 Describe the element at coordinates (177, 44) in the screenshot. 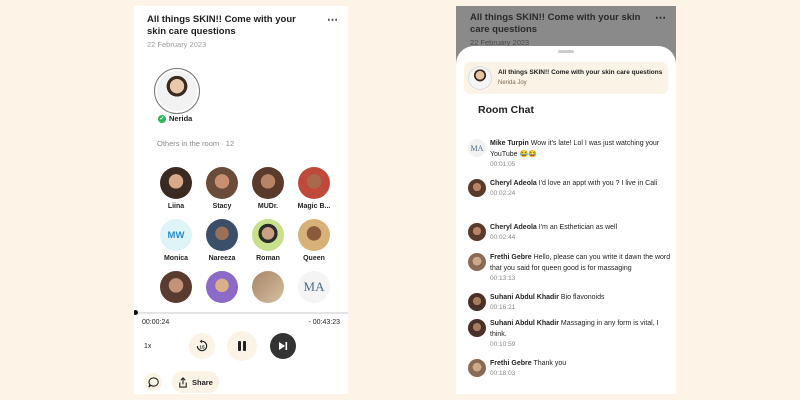

I see `room-date: 22 February 2023` at that location.